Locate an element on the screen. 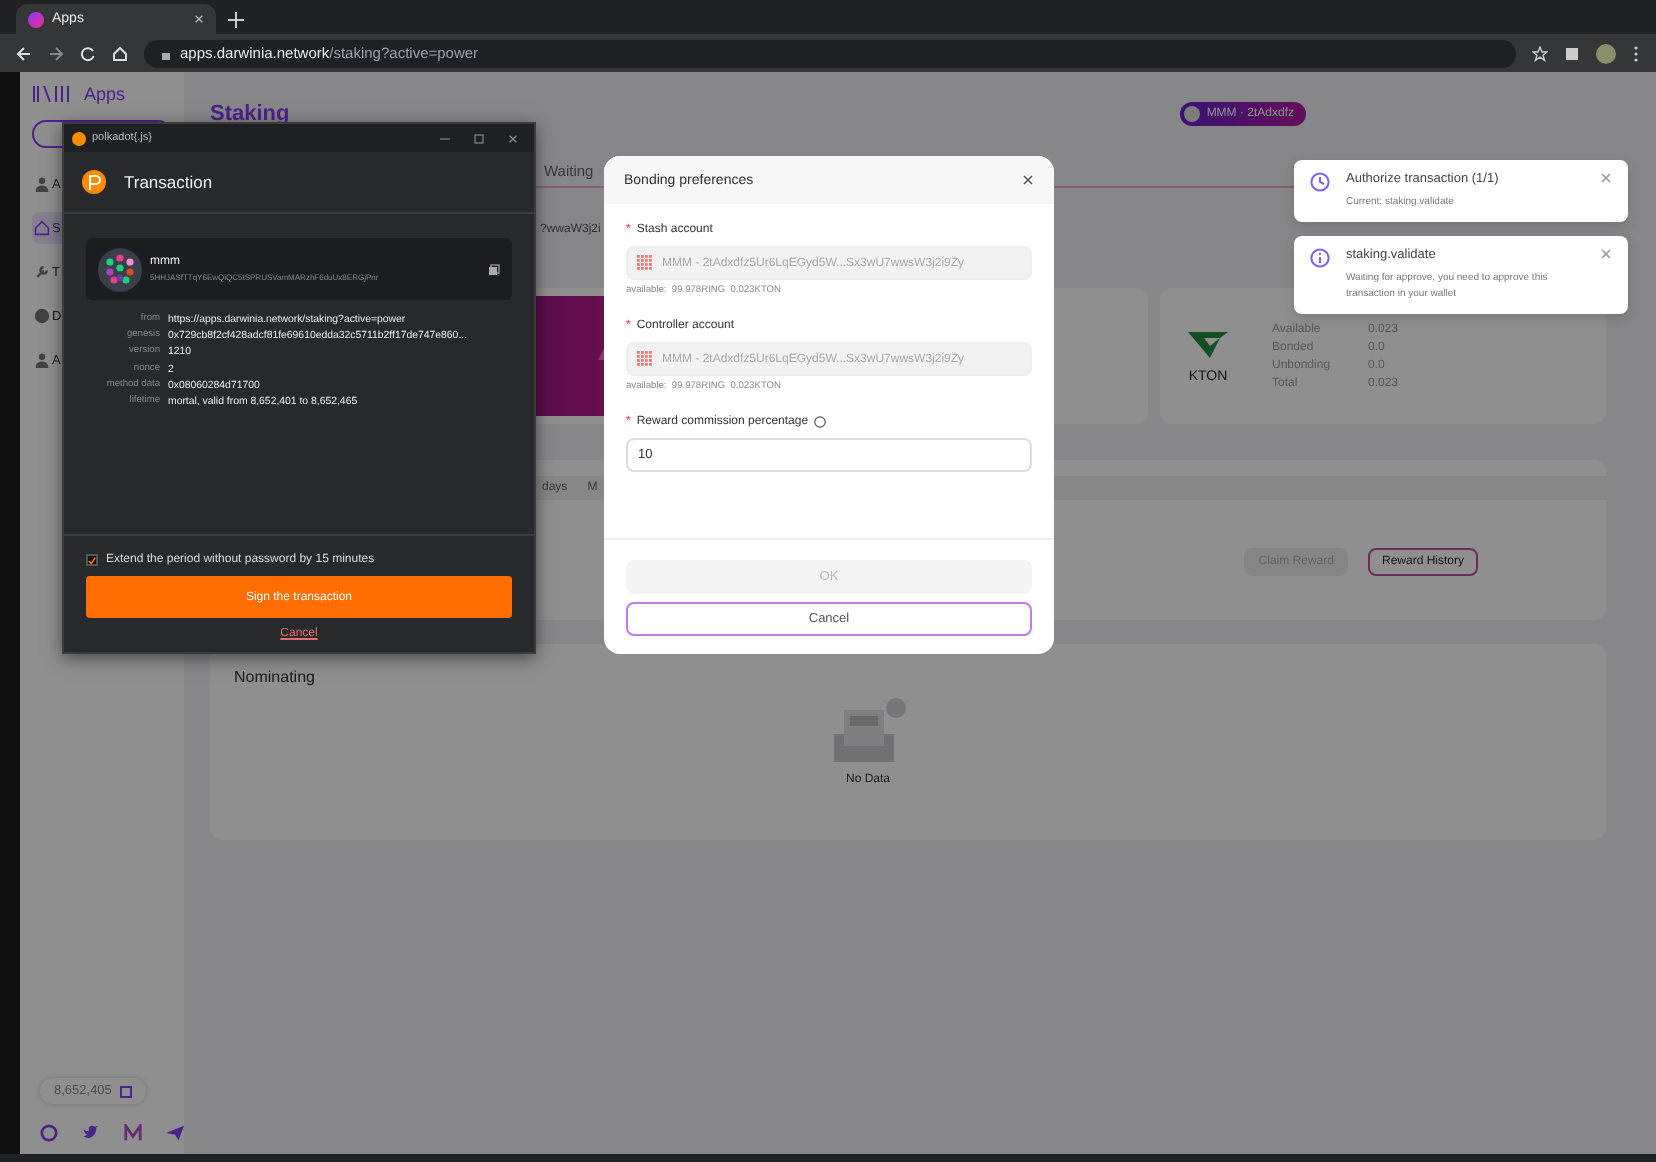  card-title: Nominating is located at coordinates (275, 677).